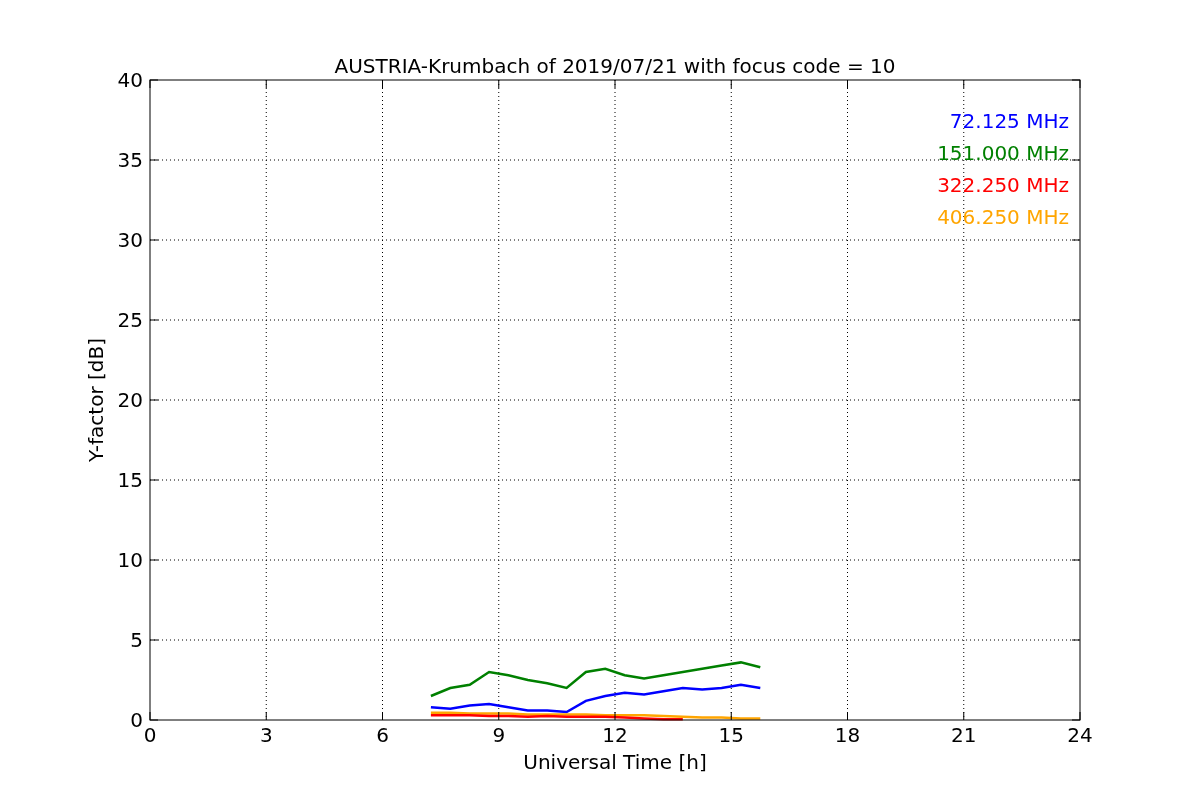  What do you see at coordinates (615, 66) in the screenshot?
I see `chart-title: AUSTRIA-Krumbach of 2019/07/21 with focus code = 10` at bounding box center [615, 66].